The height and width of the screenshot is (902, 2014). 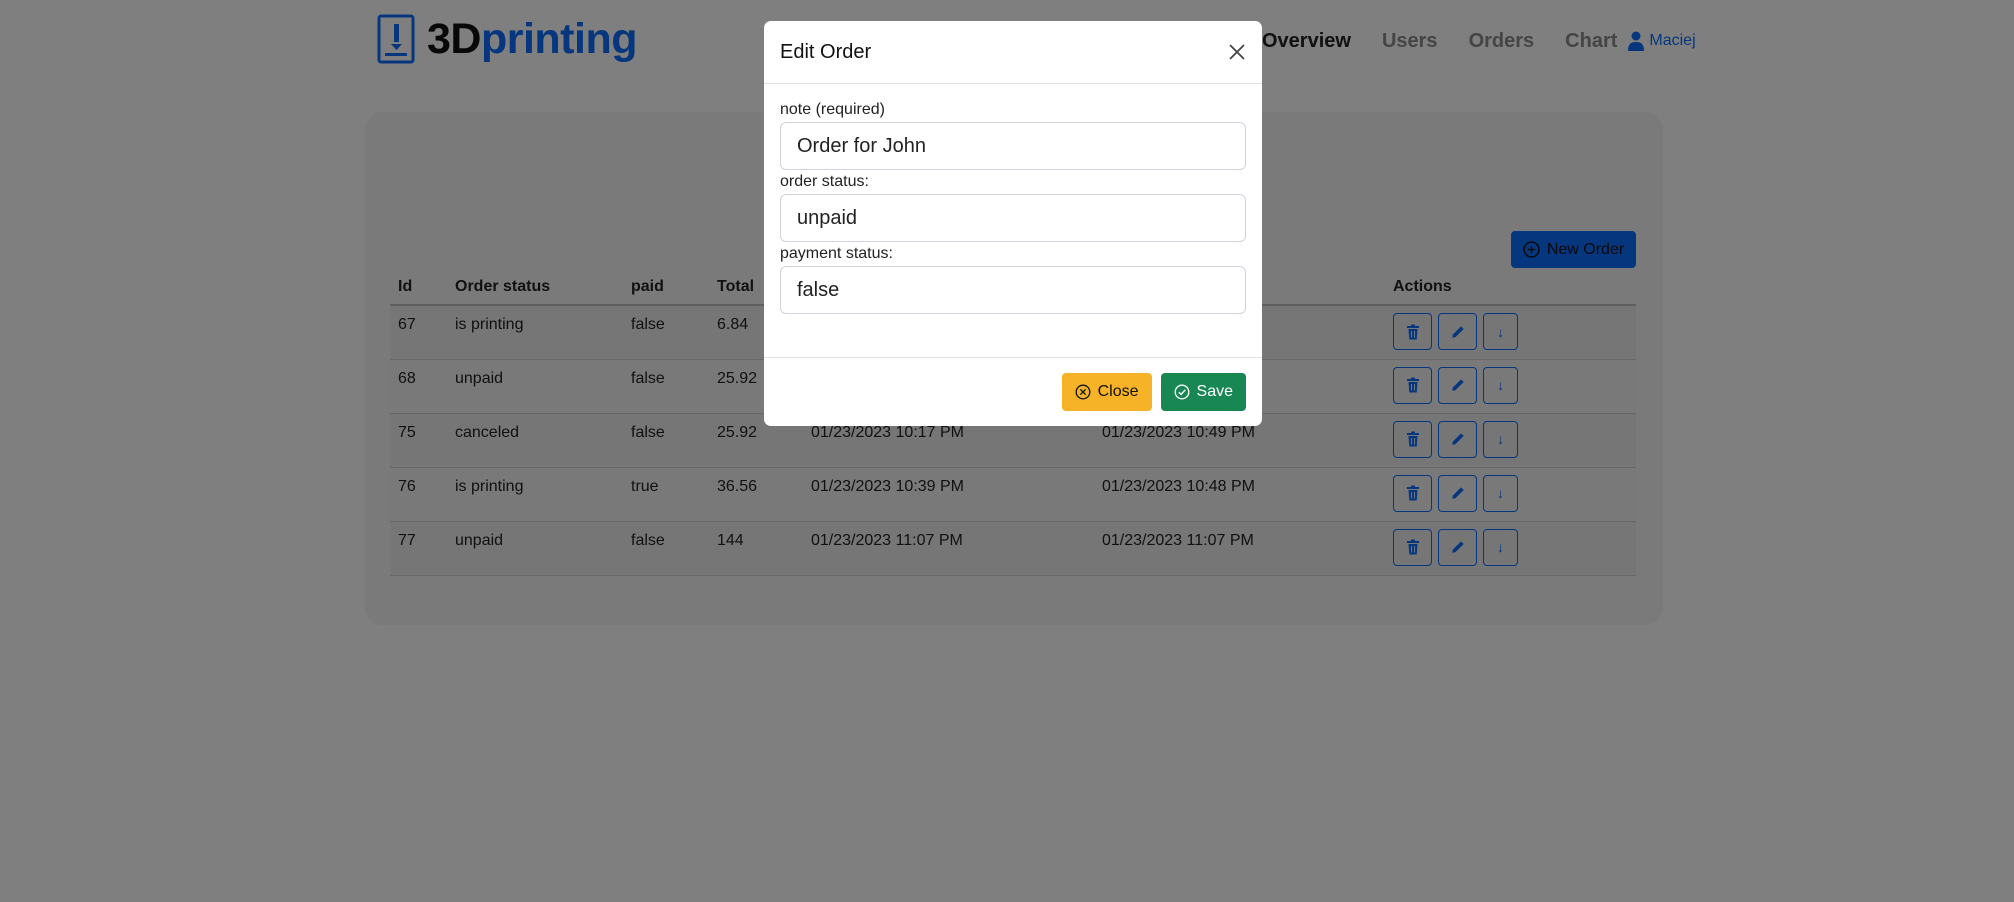 What do you see at coordinates (1181, 391) in the screenshot?
I see `check-circle-icon` at bounding box center [1181, 391].